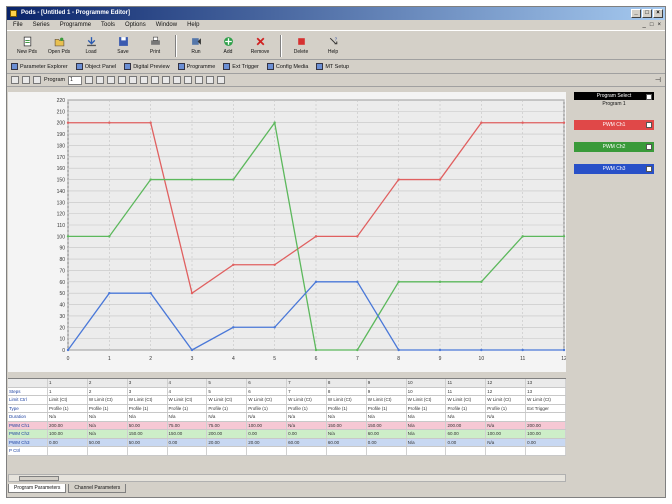  I want to click on menu-tools: Tools, so click(108, 25).